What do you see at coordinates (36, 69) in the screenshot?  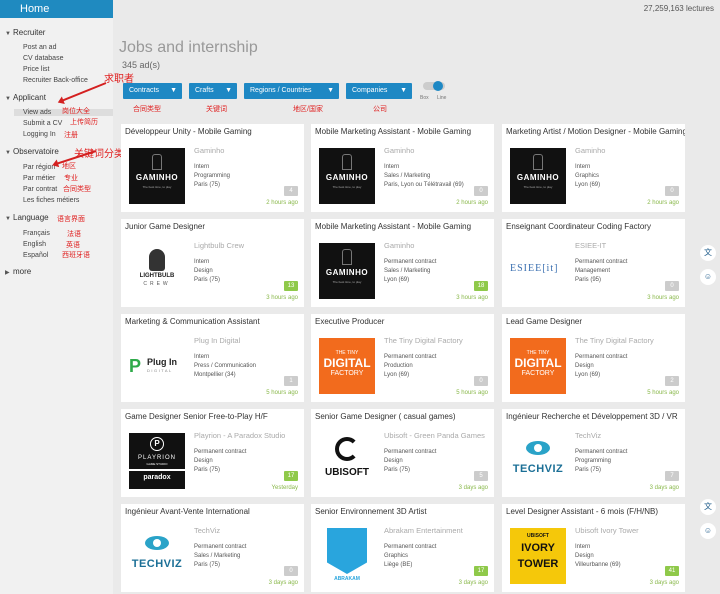 I see `sidebar-item-price-list: Price list` at bounding box center [36, 69].